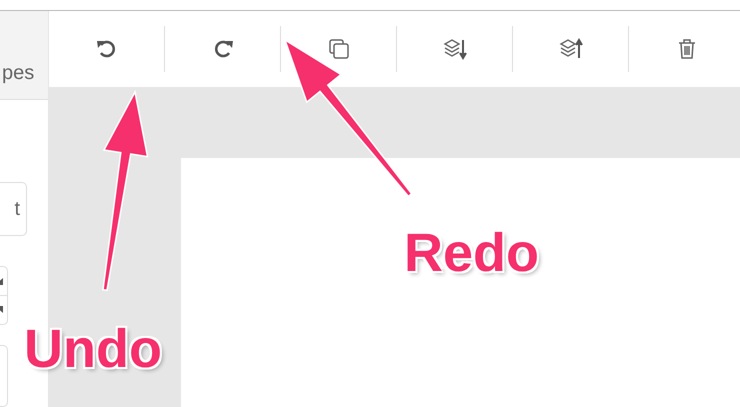  What do you see at coordinates (338, 49) in the screenshot?
I see `duplicate-icon` at bounding box center [338, 49].